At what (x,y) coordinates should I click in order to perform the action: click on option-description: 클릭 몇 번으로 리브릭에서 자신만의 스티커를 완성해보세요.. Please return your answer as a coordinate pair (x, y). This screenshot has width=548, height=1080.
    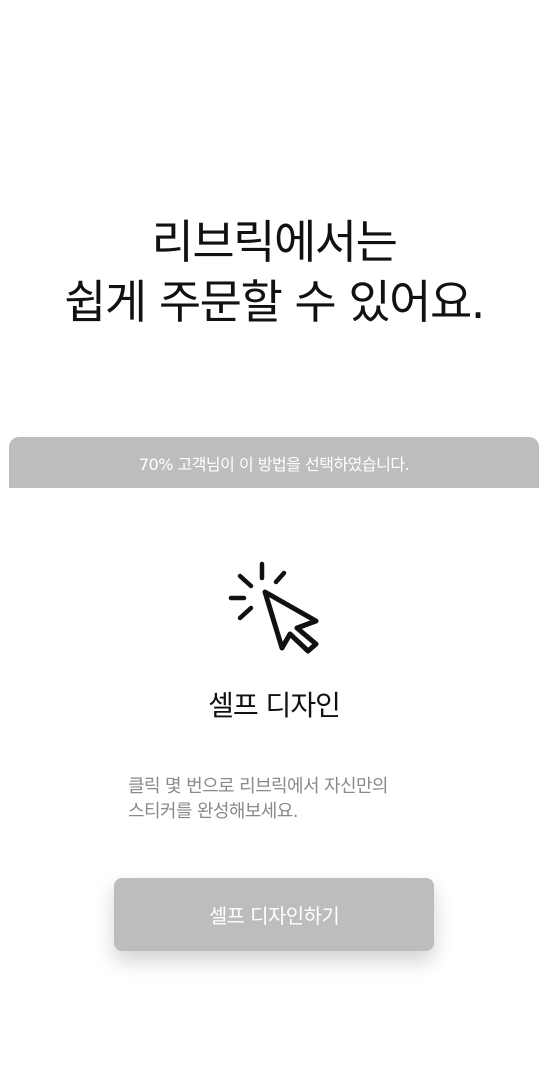
    Looking at the image, I should click on (288, 799).